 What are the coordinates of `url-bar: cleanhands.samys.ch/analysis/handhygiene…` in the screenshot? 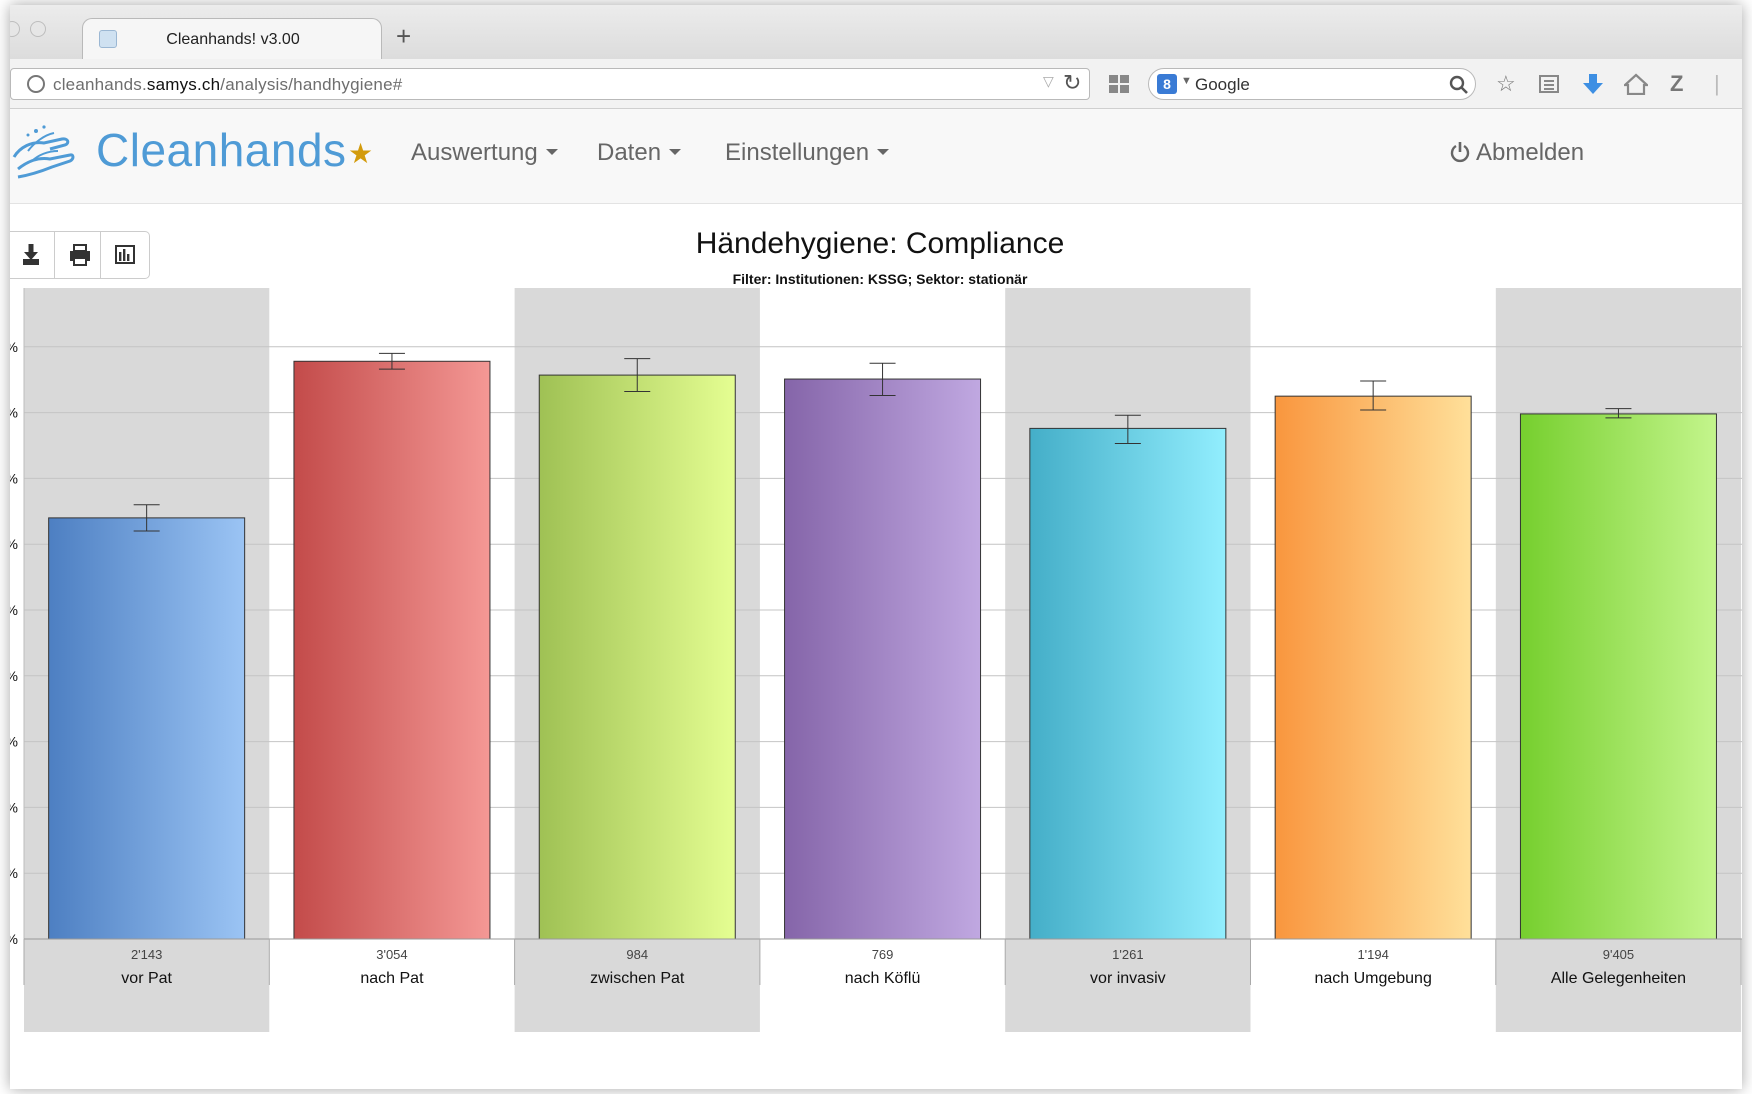 It's located at (550, 84).